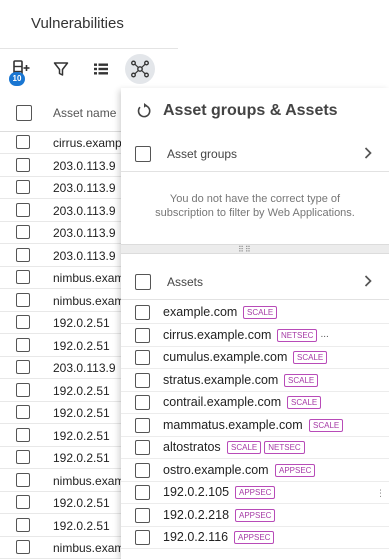 The image size is (389, 559). I want to click on asset-item: 192.0.2.116 APPSEC, so click(255, 538).